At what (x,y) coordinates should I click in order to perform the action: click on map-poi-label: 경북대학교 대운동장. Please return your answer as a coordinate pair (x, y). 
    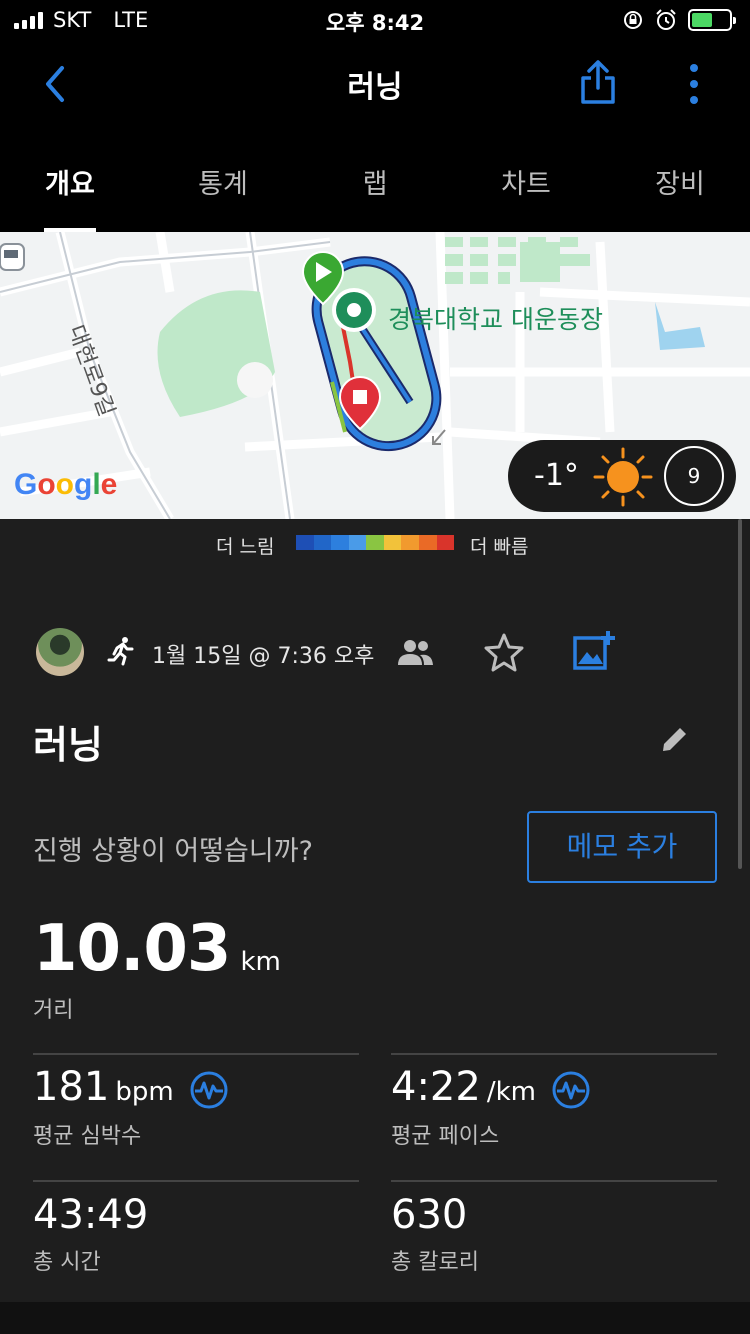
    Looking at the image, I should click on (495, 319).